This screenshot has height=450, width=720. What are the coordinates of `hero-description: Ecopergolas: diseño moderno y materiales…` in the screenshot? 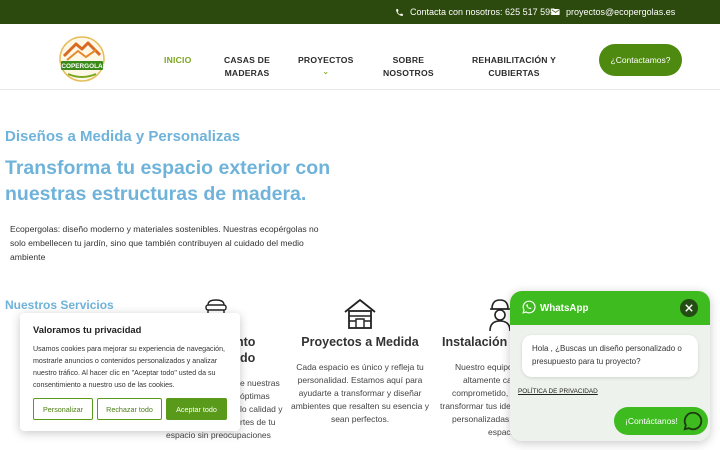 It's located at (164, 243).